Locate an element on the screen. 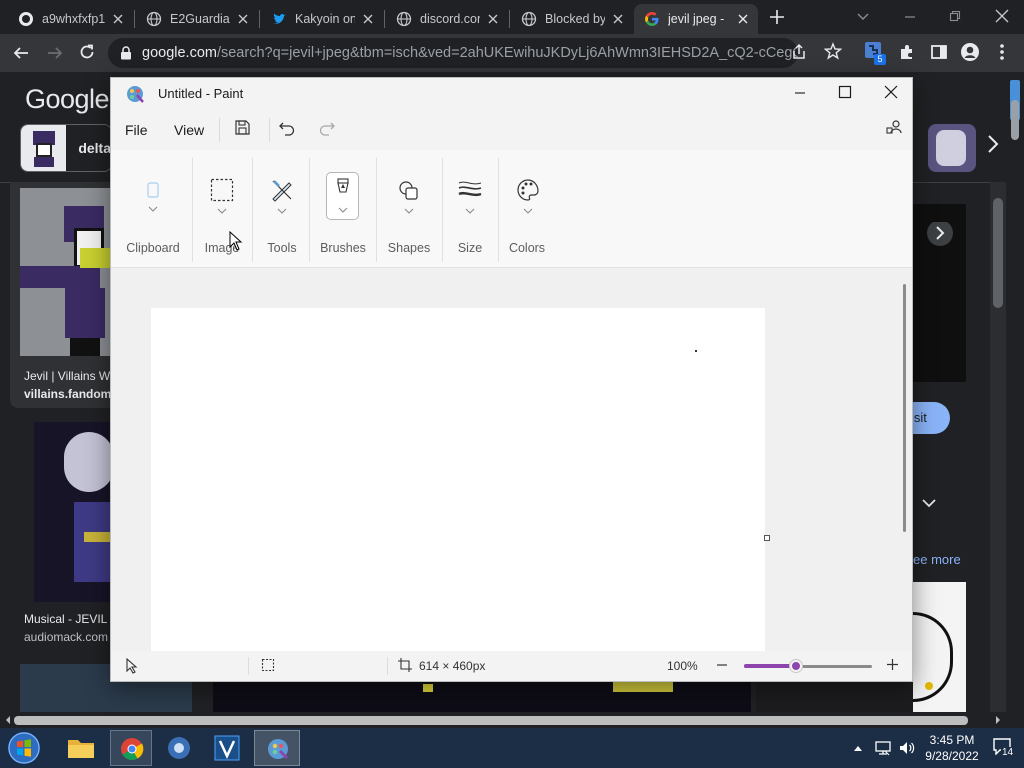 Image resolution: width=1024 pixels, height=768 pixels. lock-icon is located at coordinates (126, 53).